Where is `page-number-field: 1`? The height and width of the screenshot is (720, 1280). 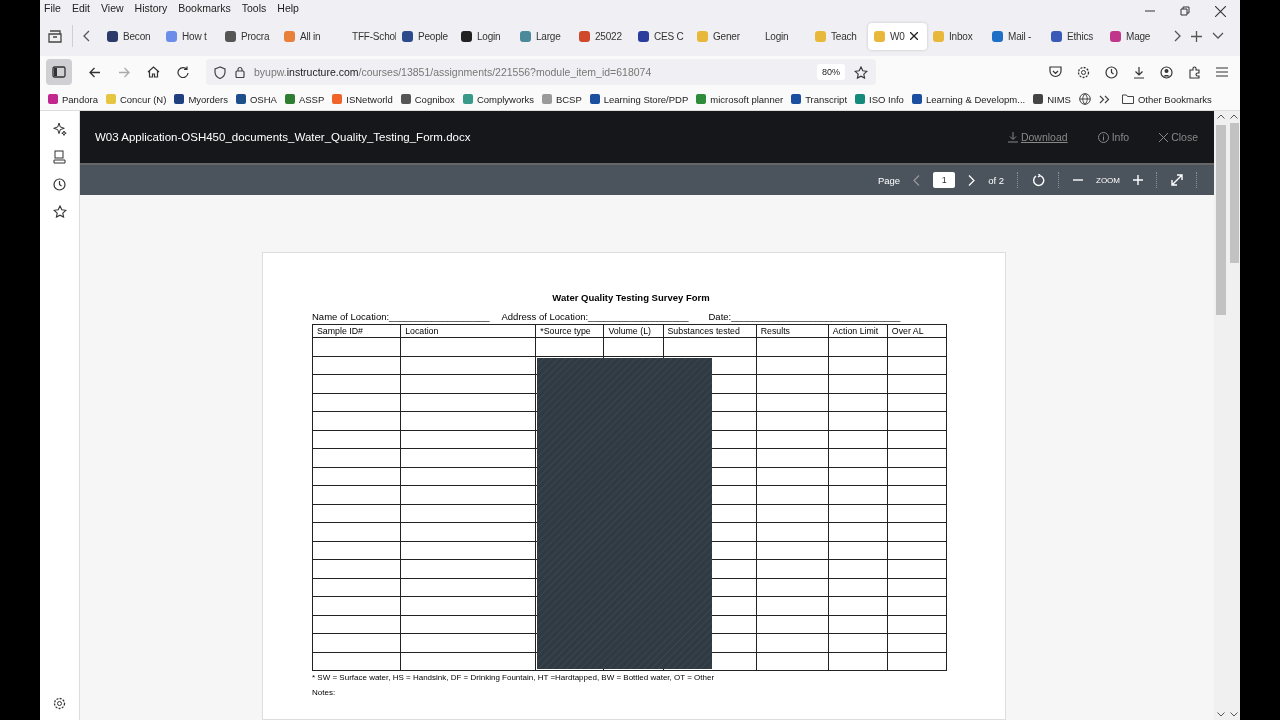 page-number-field: 1 is located at coordinates (944, 180).